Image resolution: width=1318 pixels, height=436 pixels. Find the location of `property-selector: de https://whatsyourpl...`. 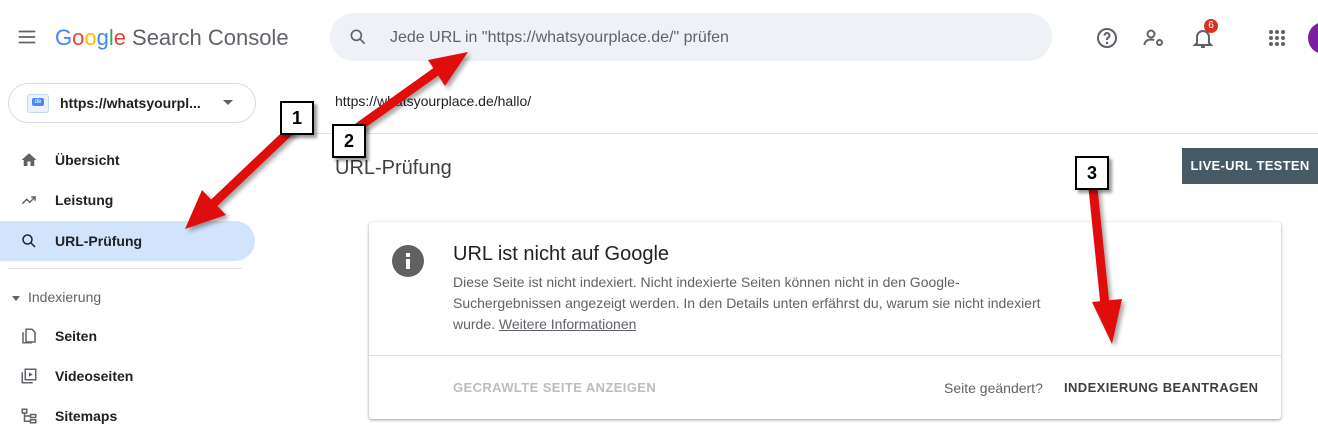

property-selector: de https://whatsyourpl... is located at coordinates (132, 103).